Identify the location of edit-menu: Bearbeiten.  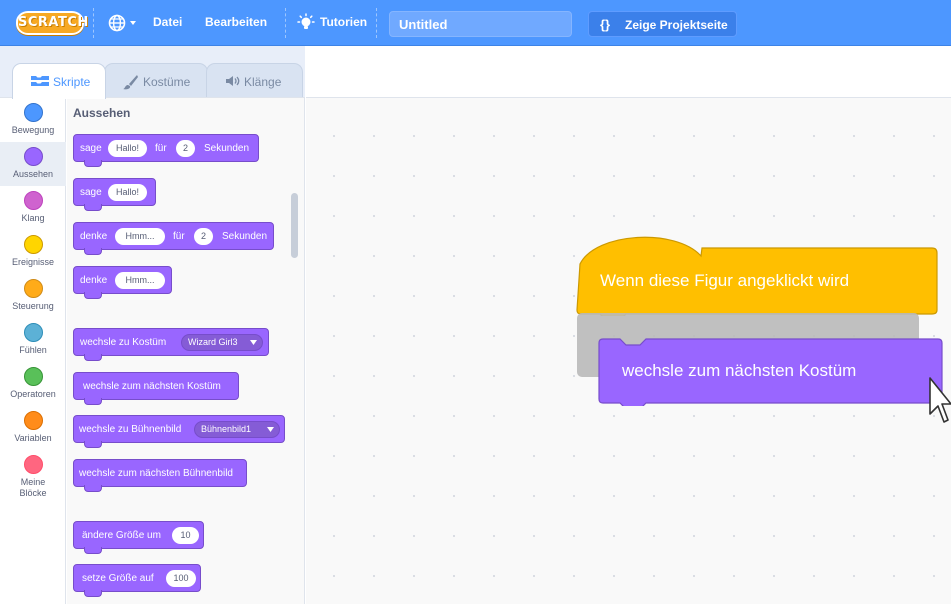
(236, 22).